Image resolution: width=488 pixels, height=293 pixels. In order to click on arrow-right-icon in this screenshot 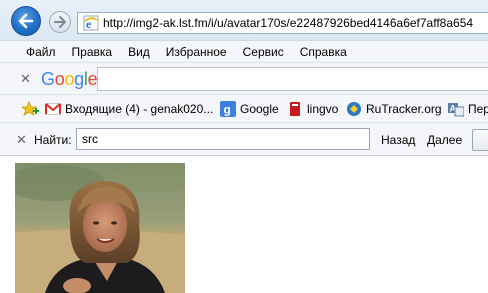, I will do `click(60, 22)`.